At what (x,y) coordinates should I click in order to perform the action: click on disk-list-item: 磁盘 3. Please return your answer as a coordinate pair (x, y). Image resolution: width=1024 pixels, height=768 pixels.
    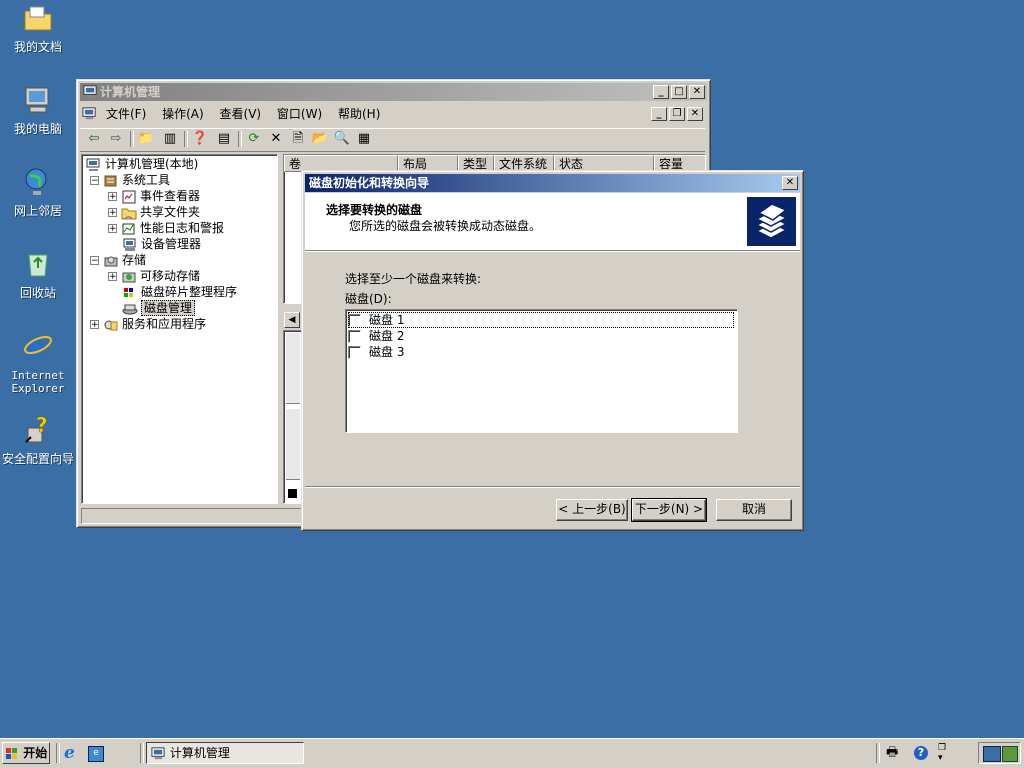
    Looking at the image, I should click on (376, 352).